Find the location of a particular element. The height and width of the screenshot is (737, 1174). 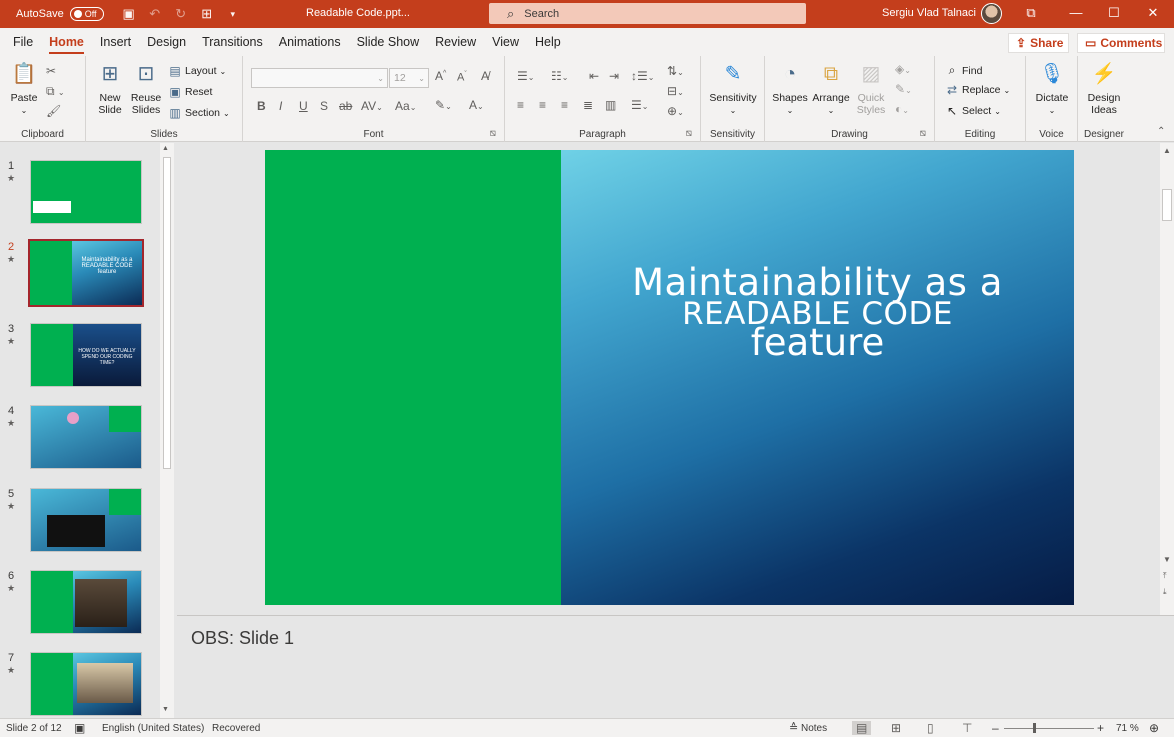

select-button: ↖ Select ⌄ is located at coordinates (973, 111).